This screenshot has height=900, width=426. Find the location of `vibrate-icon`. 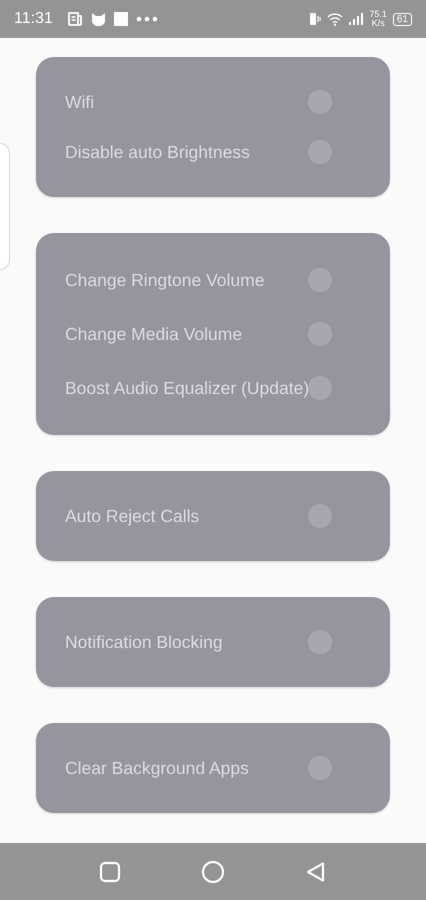

vibrate-icon is located at coordinates (314, 19).